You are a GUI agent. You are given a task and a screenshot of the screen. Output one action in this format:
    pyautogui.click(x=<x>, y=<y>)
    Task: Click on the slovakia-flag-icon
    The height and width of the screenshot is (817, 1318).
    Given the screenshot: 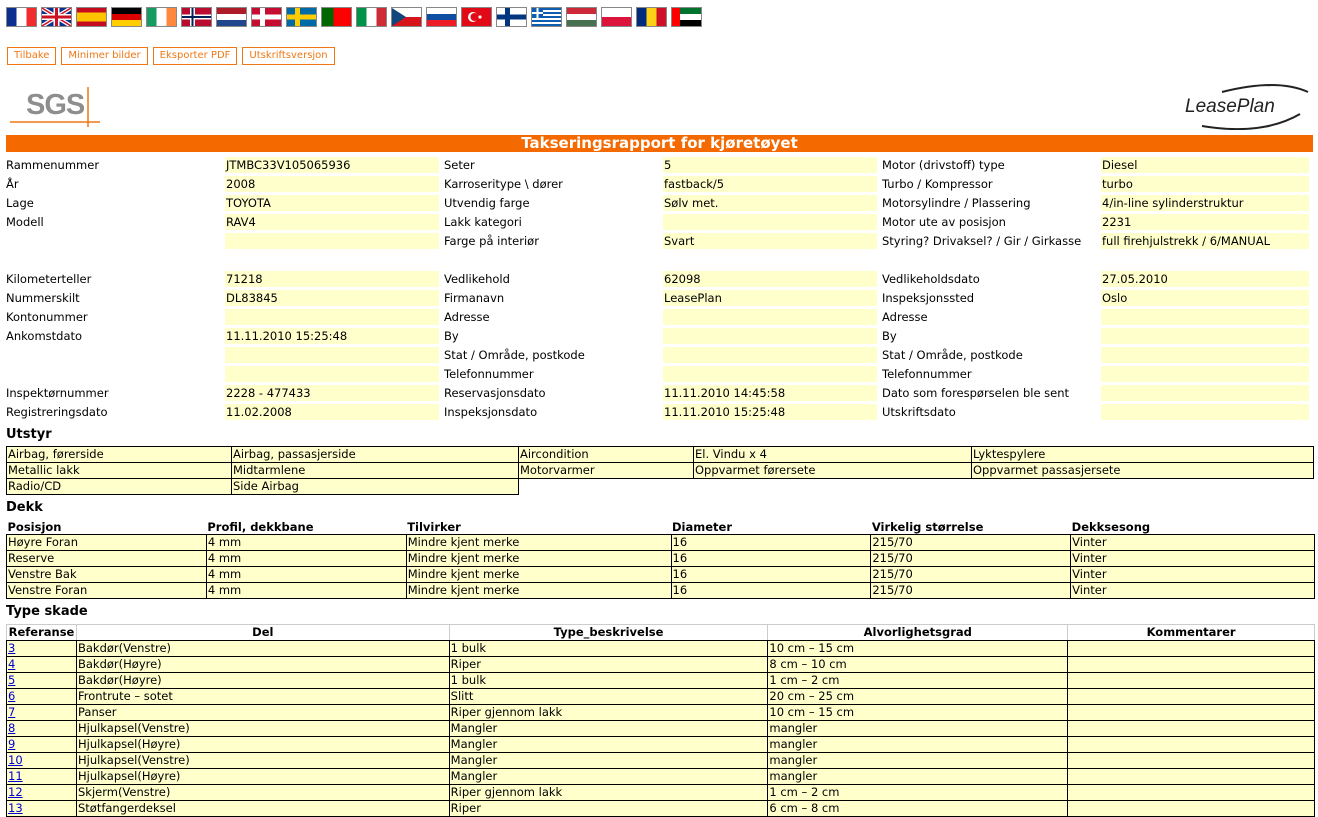 What is the action you would take?
    pyautogui.click(x=441, y=17)
    